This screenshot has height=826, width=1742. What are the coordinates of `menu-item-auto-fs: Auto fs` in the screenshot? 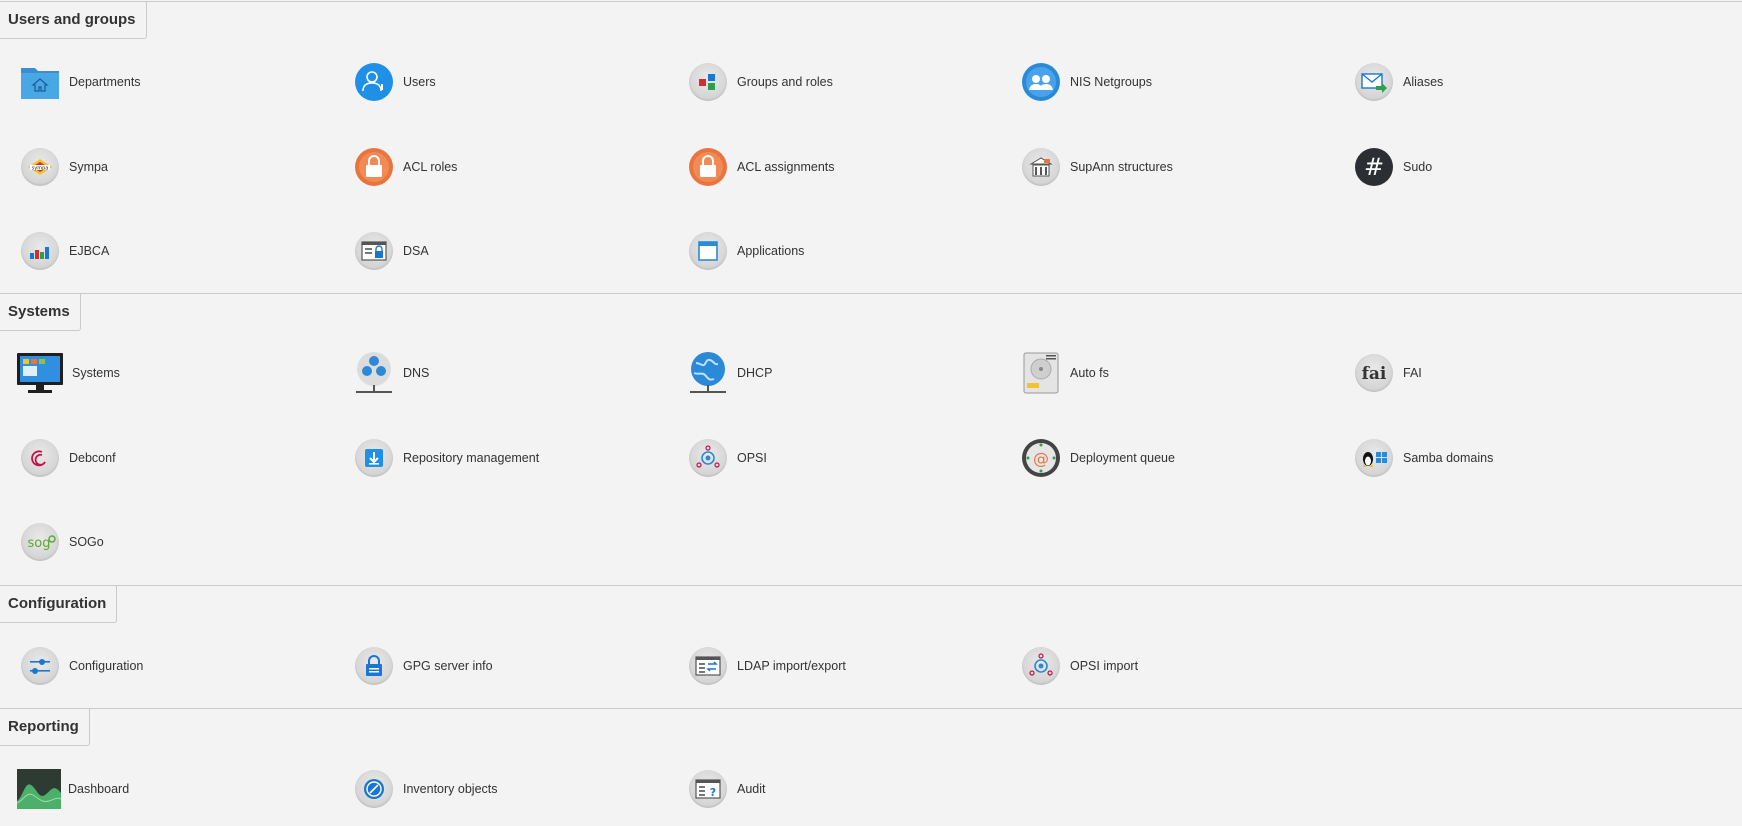 It's located at (1179, 373).